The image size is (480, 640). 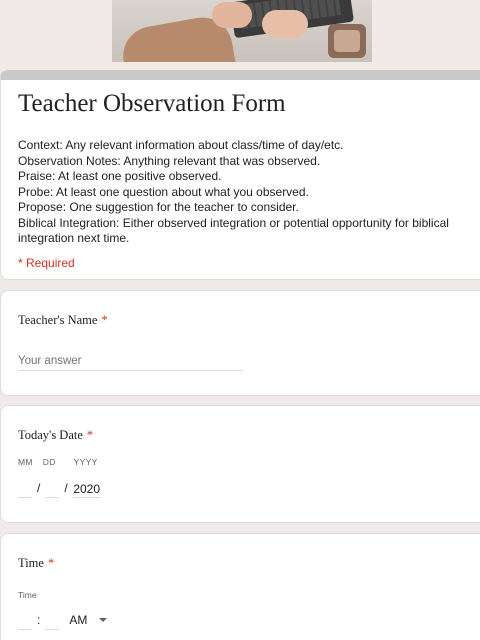 What do you see at coordinates (78, 620) in the screenshot?
I see `ampm-value: AM` at bounding box center [78, 620].